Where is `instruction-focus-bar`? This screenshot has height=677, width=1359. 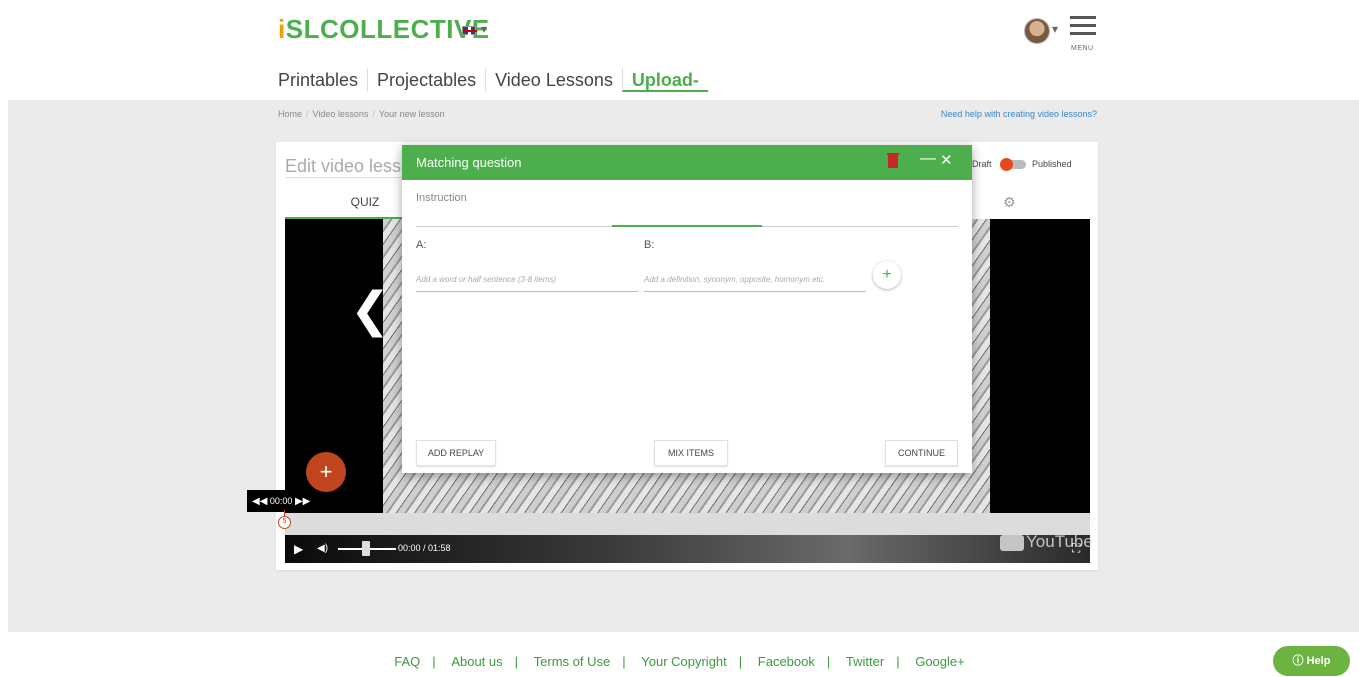 instruction-focus-bar is located at coordinates (687, 226).